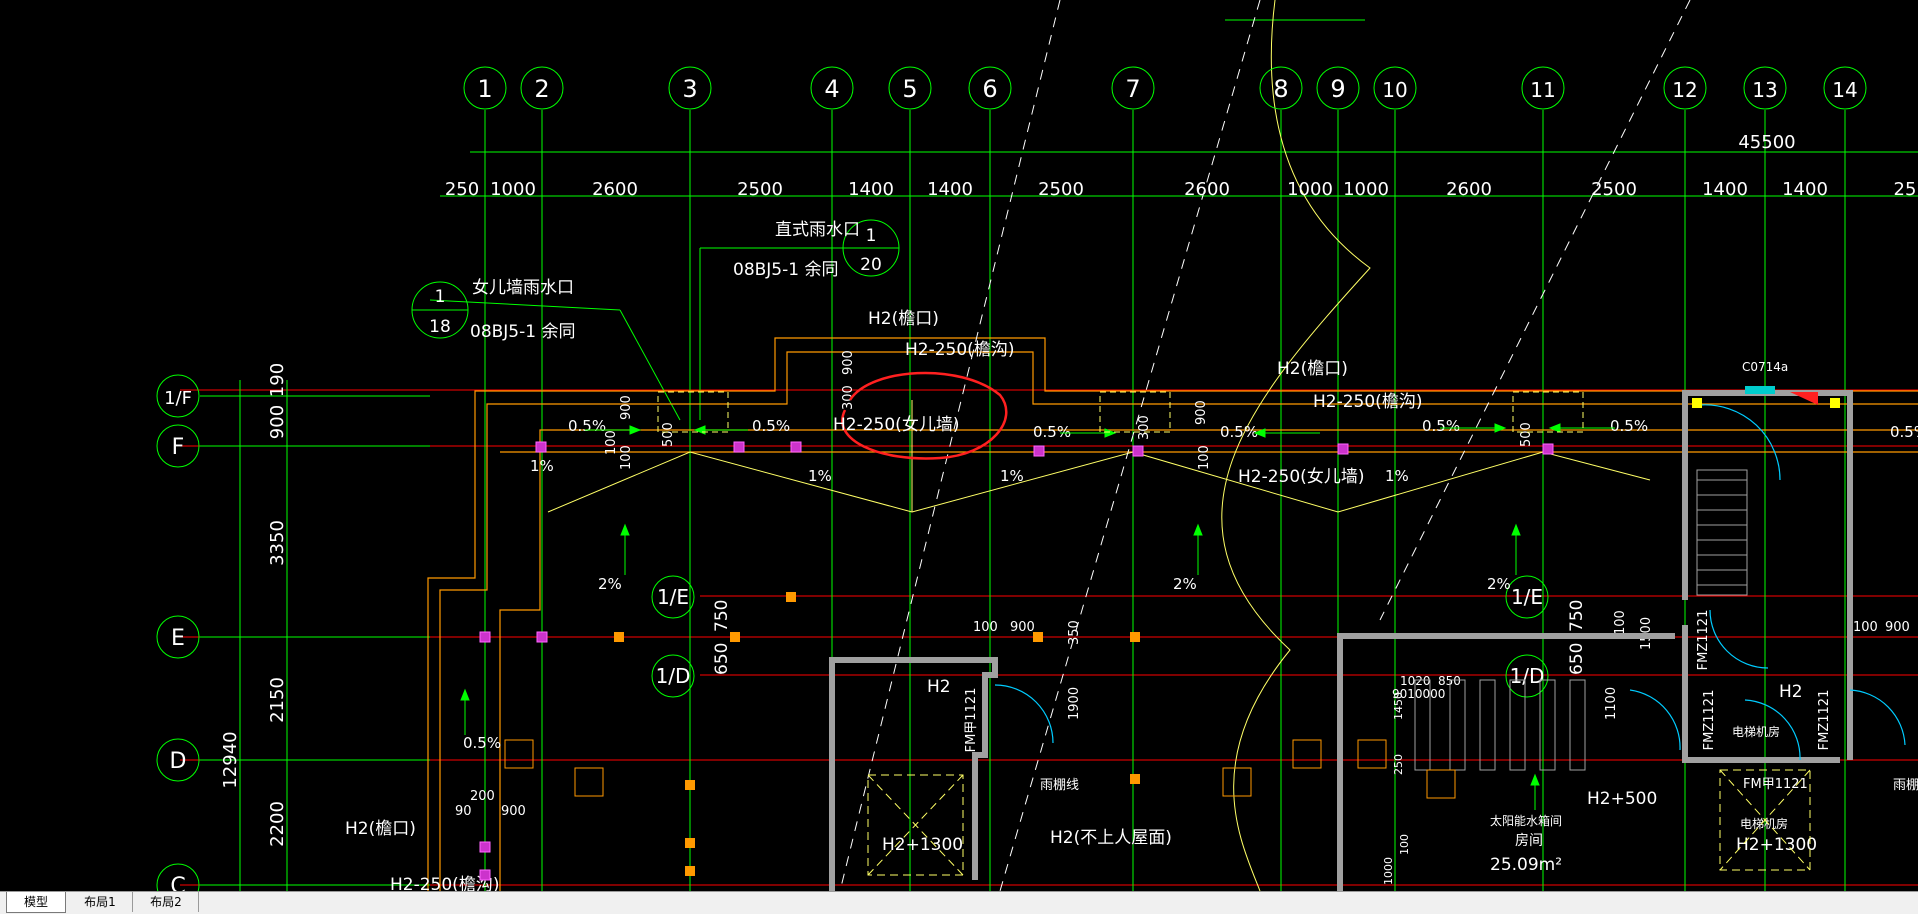 The height and width of the screenshot is (914, 1918). What do you see at coordinates (1766, 142) in the screenshot?
I see `dim-total: 45500` at bounding box center [1766, 142].